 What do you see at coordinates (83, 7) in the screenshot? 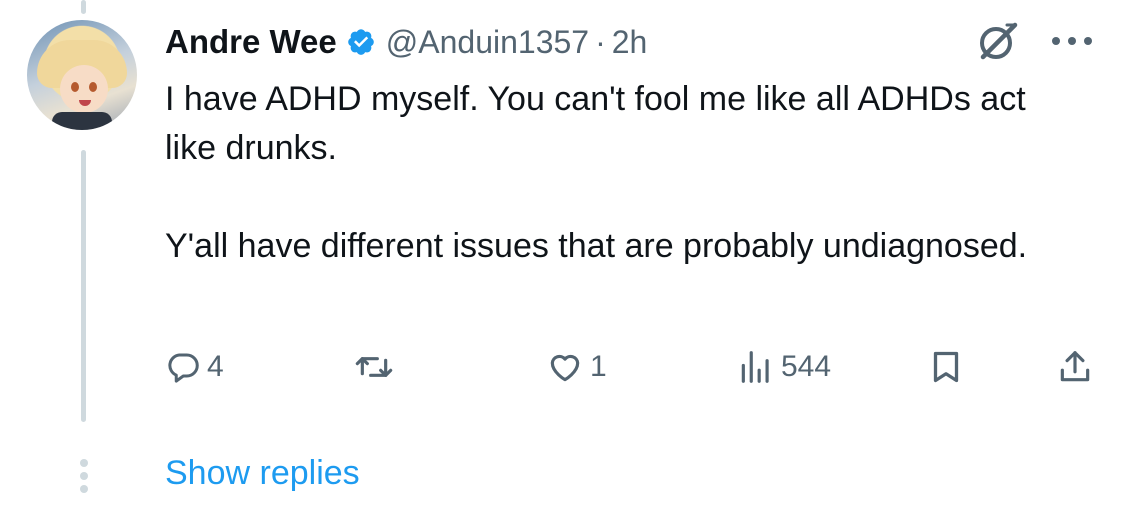
I see `thread-line-top` at bounding box center [83, 7].